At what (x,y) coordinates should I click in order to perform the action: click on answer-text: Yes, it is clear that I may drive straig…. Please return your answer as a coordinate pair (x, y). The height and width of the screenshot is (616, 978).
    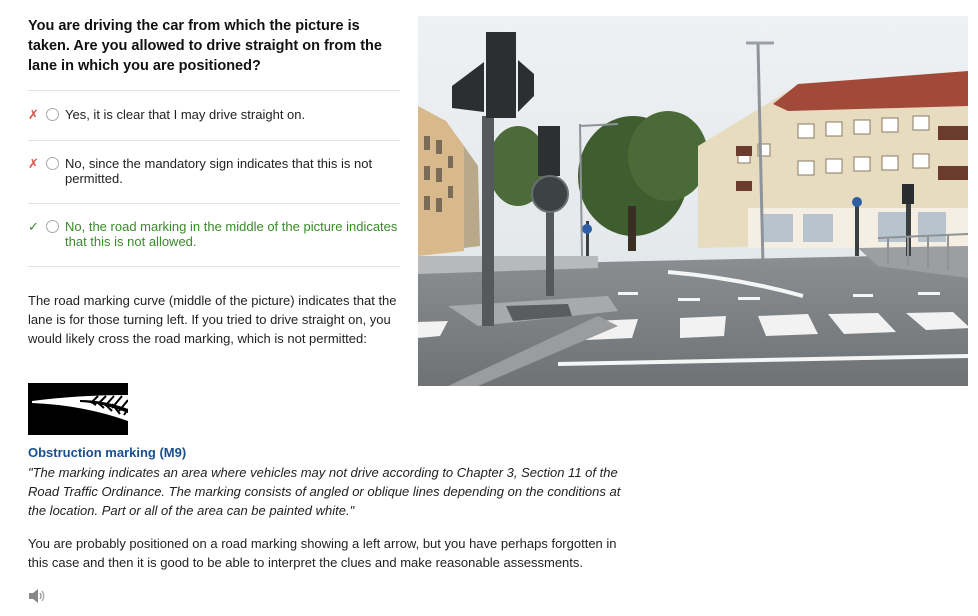
    Looking at the image, I should click on (185, 114).